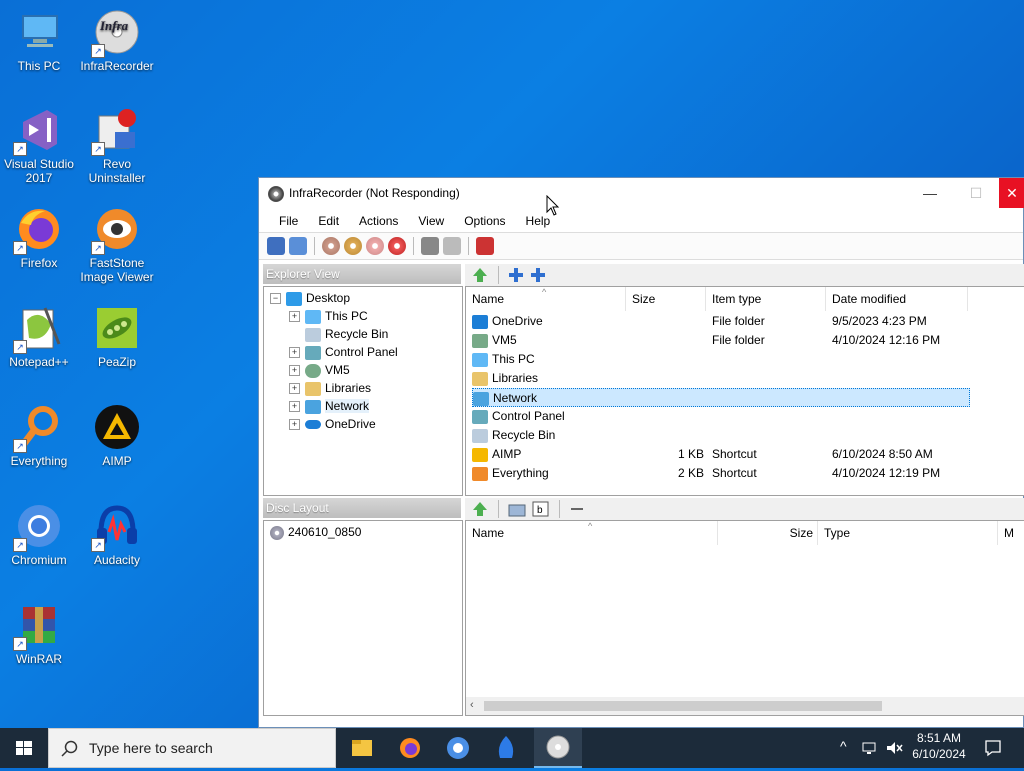 This screenshot has height=771, width=1024. Describe the element at coordinates (452, 246) in the screenshot. I see `eject-icon` at that location.